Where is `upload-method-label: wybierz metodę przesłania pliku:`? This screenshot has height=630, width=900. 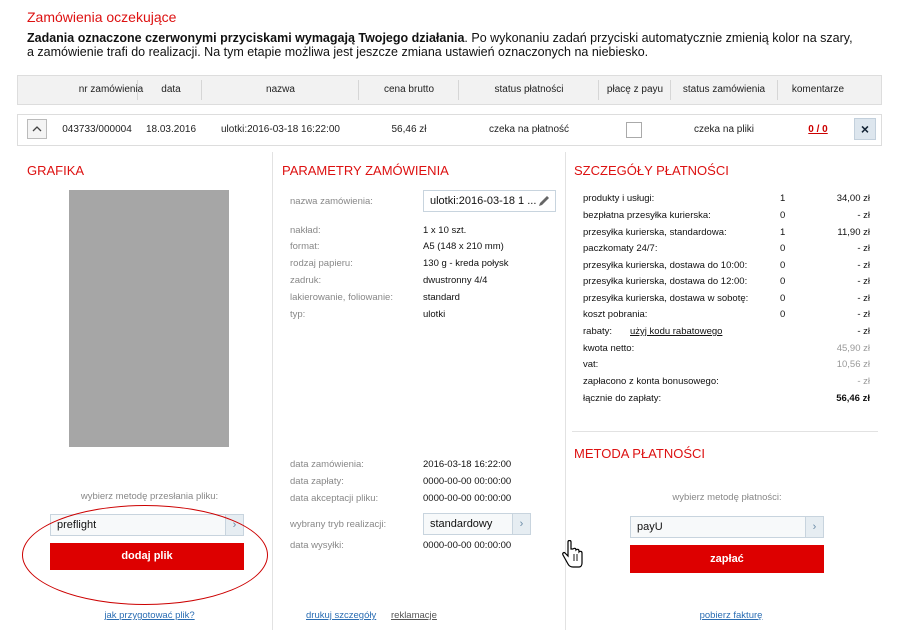
upload-method-label: wybierz metodę przesłania pliku: is located at coordinates (149, 496).